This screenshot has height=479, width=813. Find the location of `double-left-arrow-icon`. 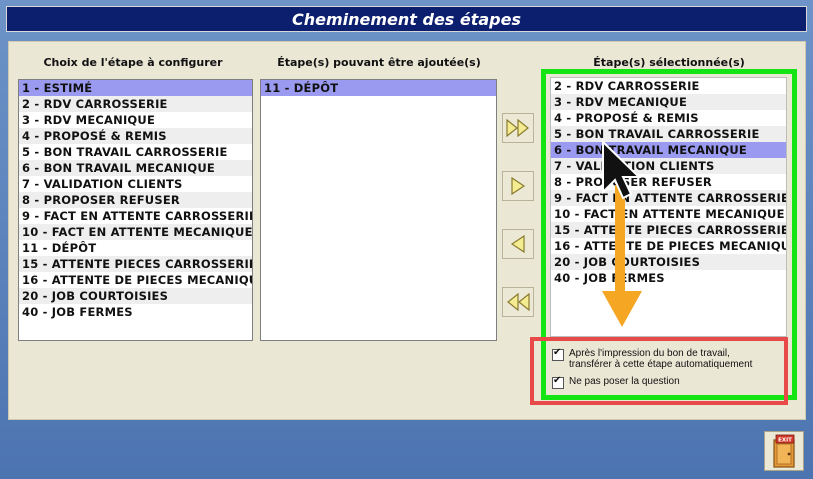

double-left-arrow-icon is located at coordinates (518, 302).